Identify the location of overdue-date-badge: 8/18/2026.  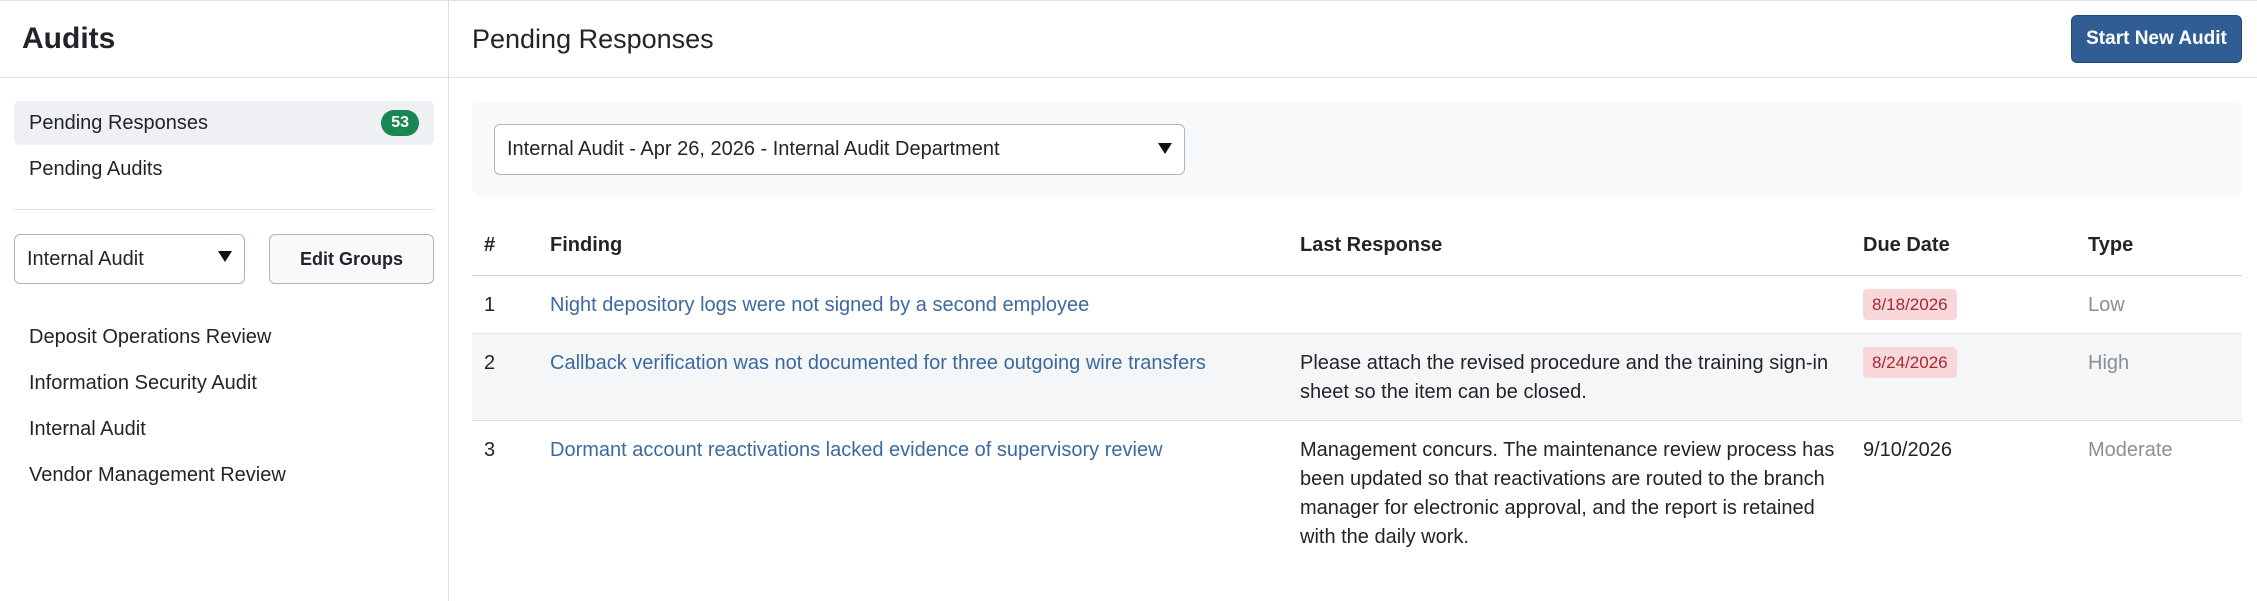
(1910, 304).